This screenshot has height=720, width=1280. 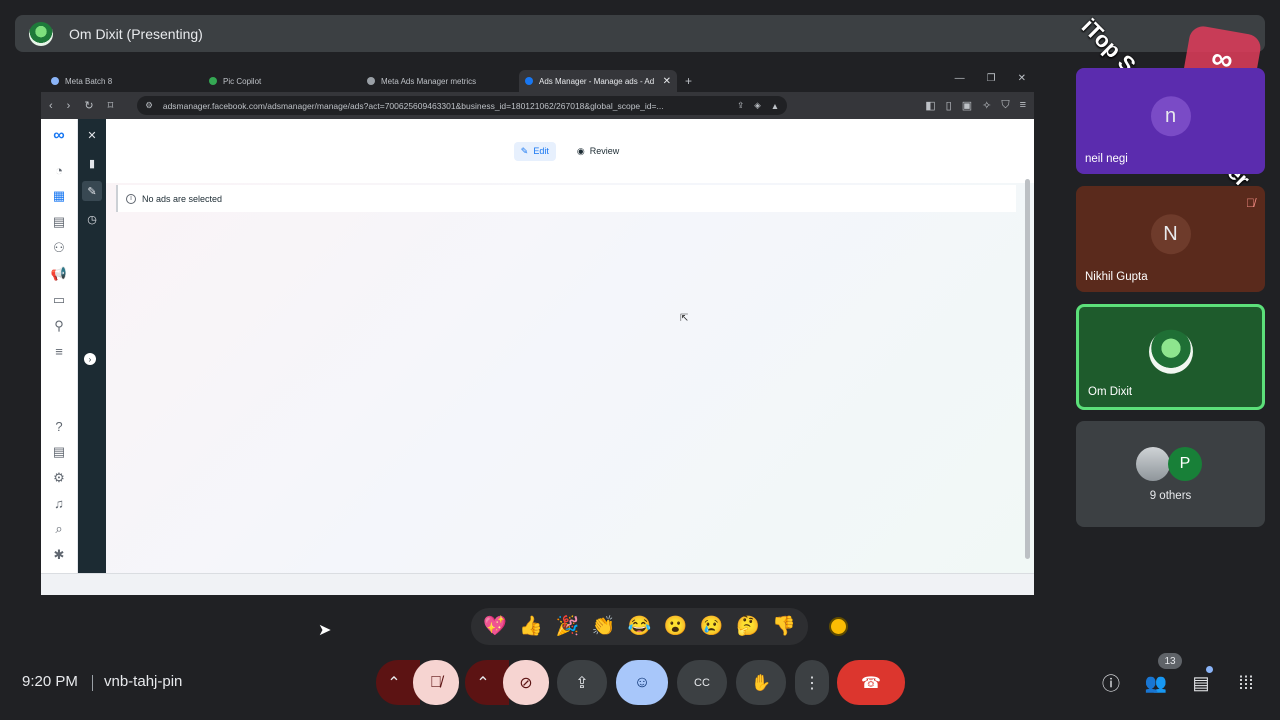 I want to click on reactions-button: ☺, so click(x=642, y=682).